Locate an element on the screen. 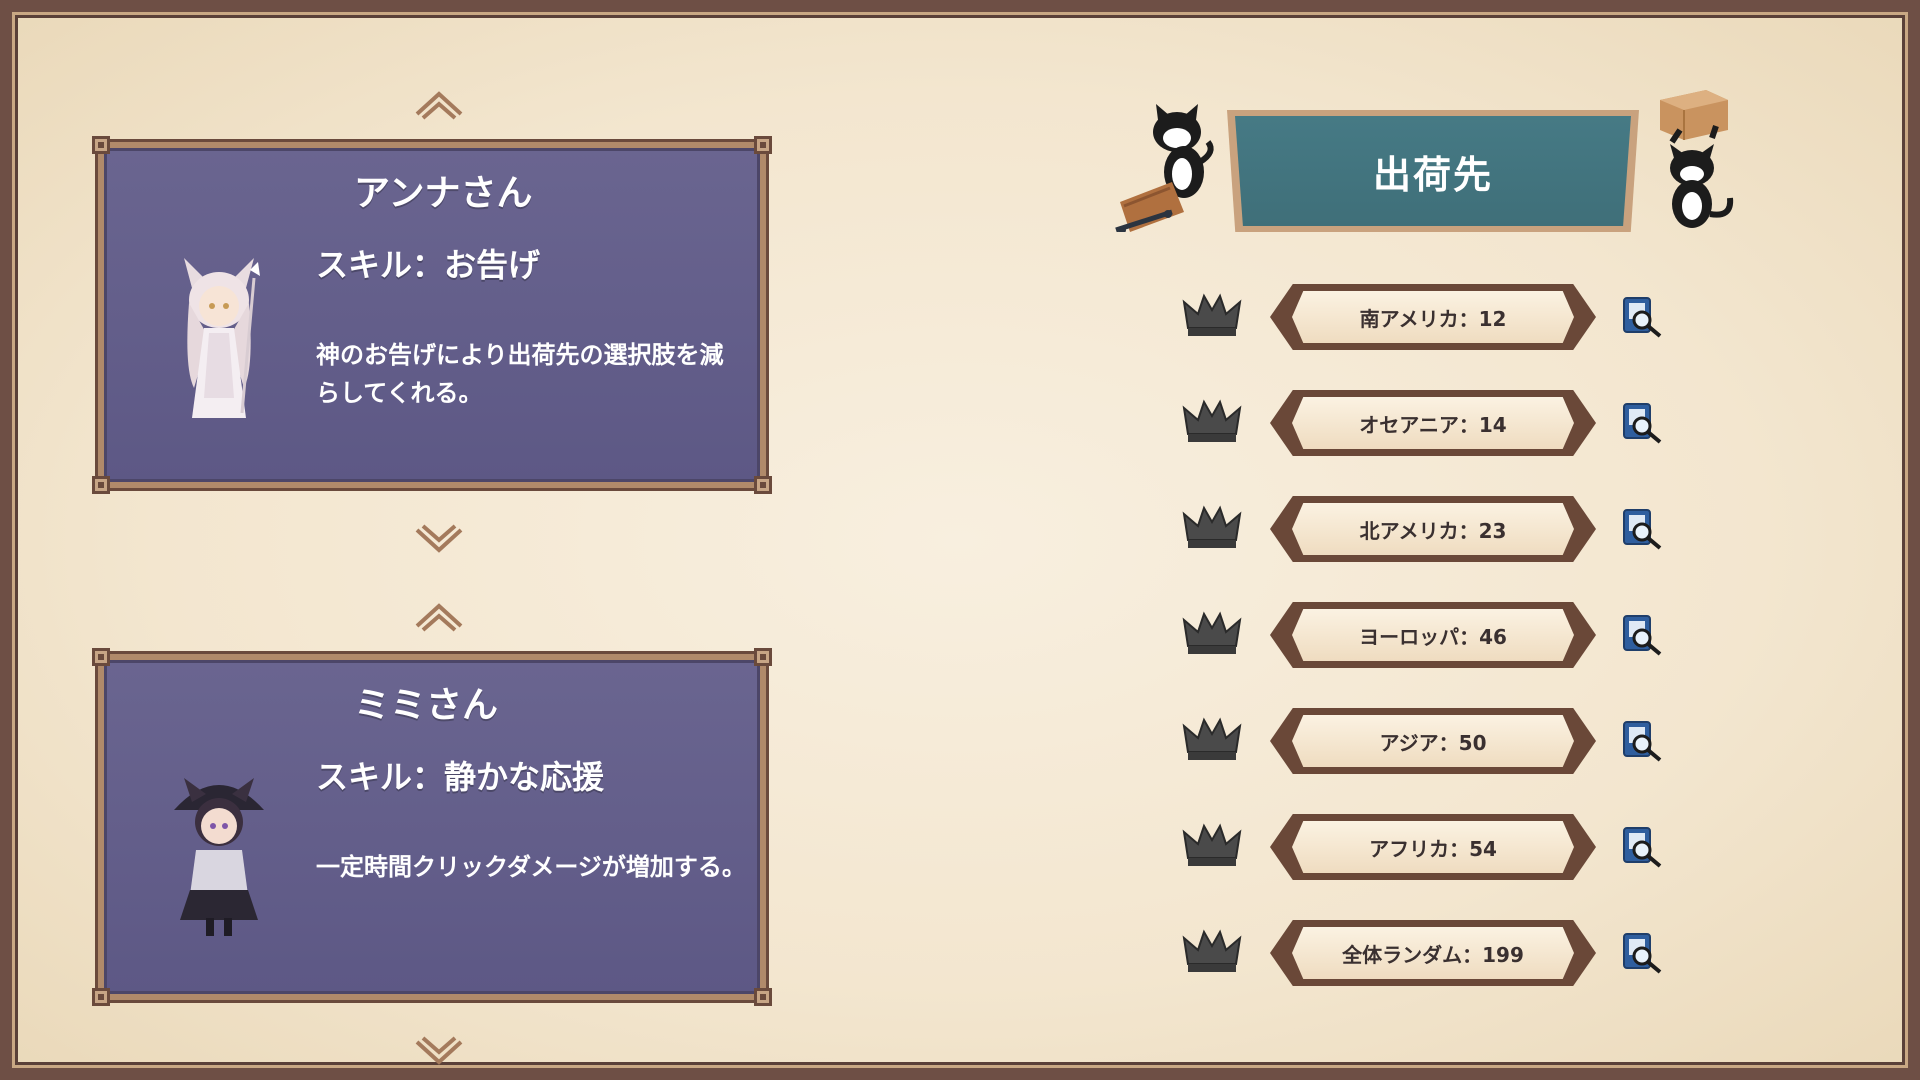  destination-label: ヨーロッパ：46 is located at coordinates (1433, 636).